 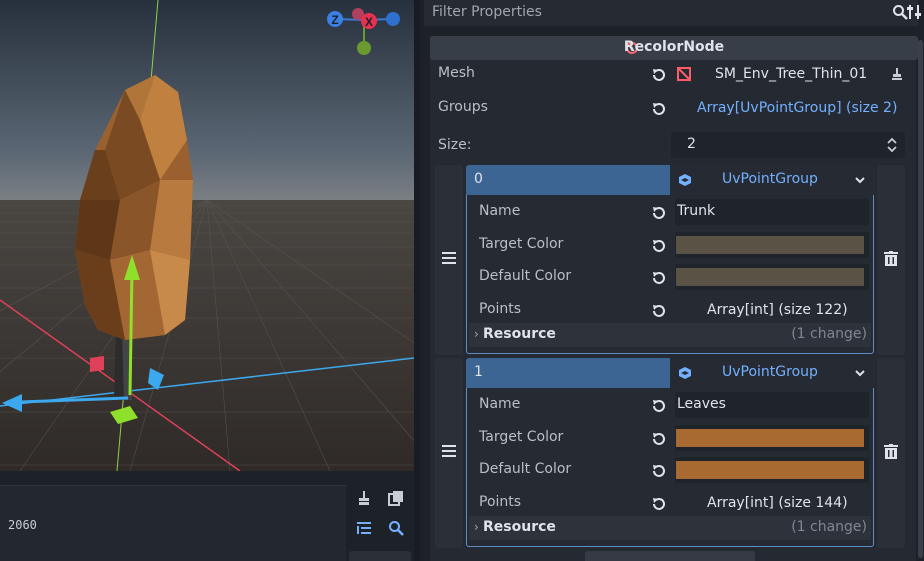 I want to click on output-text: 2060, so click(x=22, y=525).